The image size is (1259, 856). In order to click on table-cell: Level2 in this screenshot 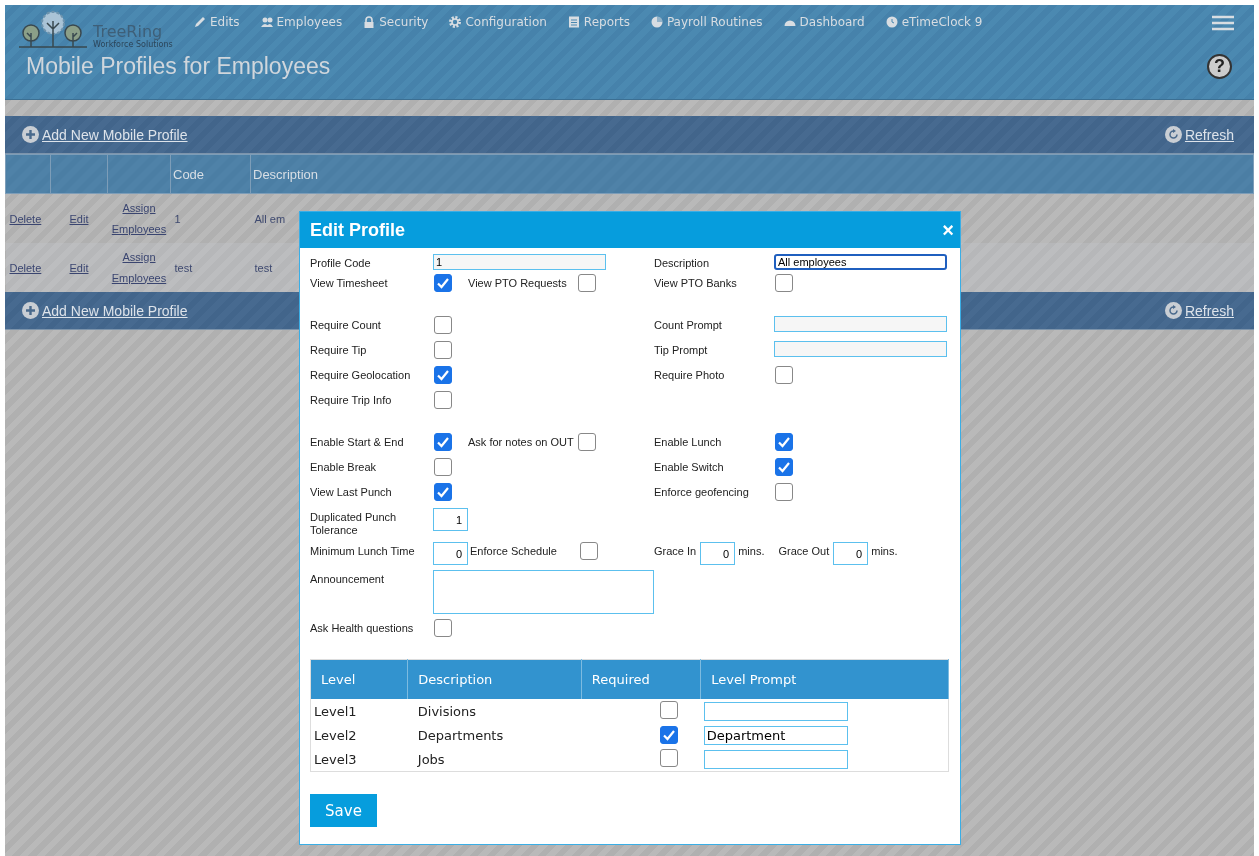, I will do `click(335, 735)`.